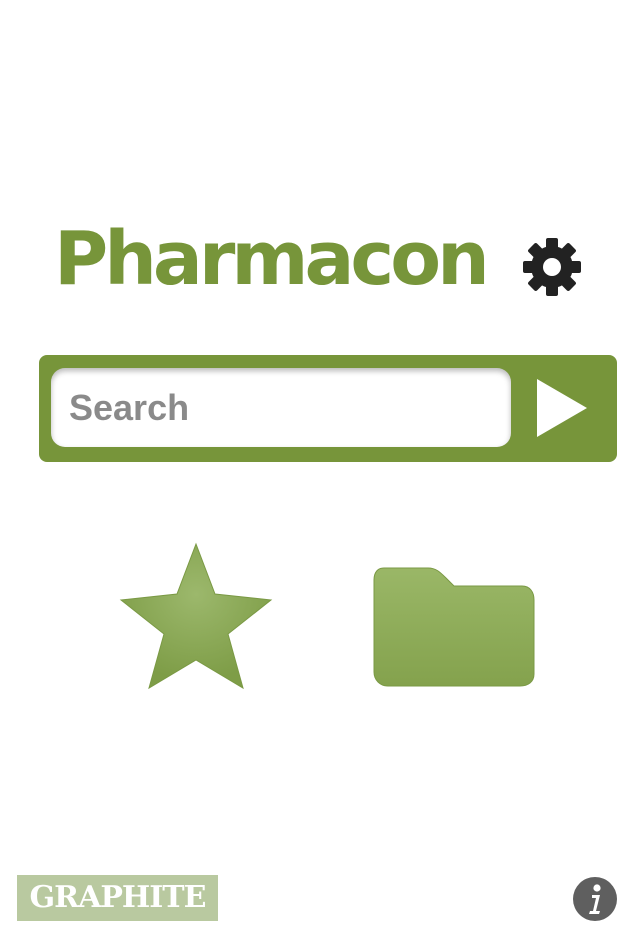  Describe the element at coordinates (117, 898) in the screenshot. I see `graphite-badge: GRAPHITE` at that location.